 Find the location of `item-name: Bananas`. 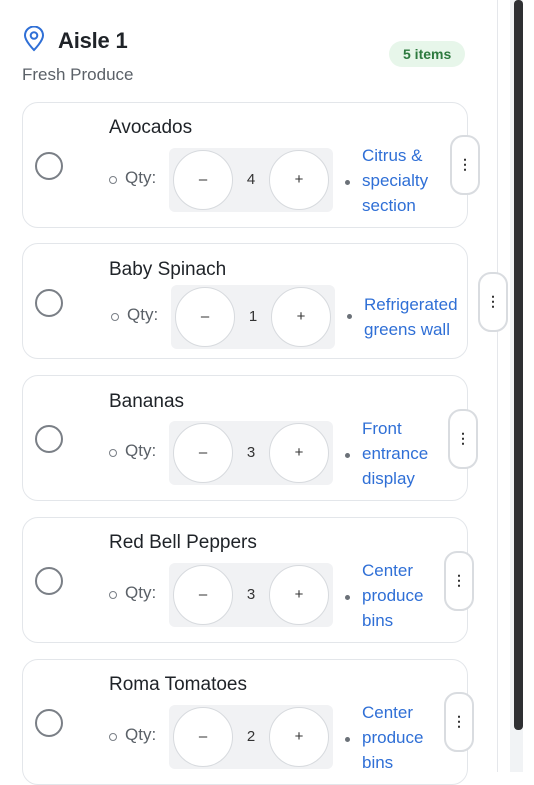

item-name: Bananas is located at coordinates (147, 401).